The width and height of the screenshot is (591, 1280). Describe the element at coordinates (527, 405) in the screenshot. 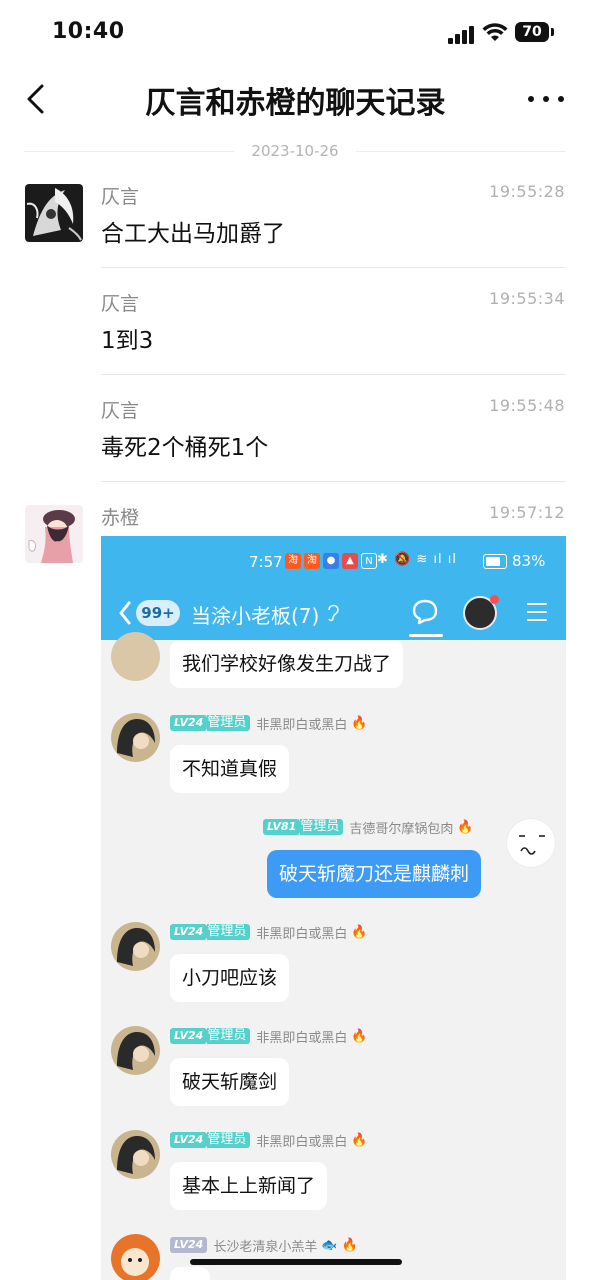

I see `message-time: 19:55:48` at that location.